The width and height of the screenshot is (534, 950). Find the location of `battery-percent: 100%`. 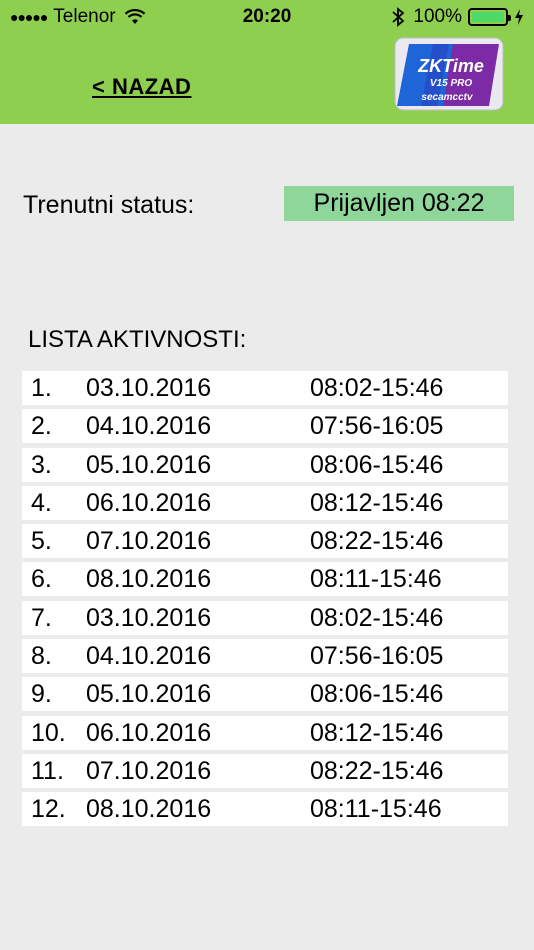

battery-percent: 100% is located at coordinates (437, 16).